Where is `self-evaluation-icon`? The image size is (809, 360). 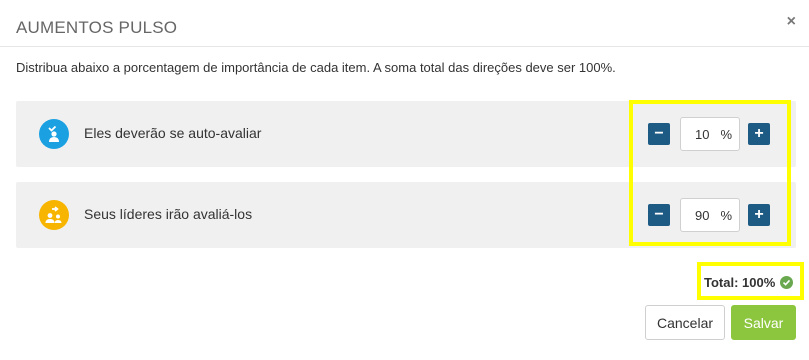
self-evaluation-icon is located at coordinates (54, 134).